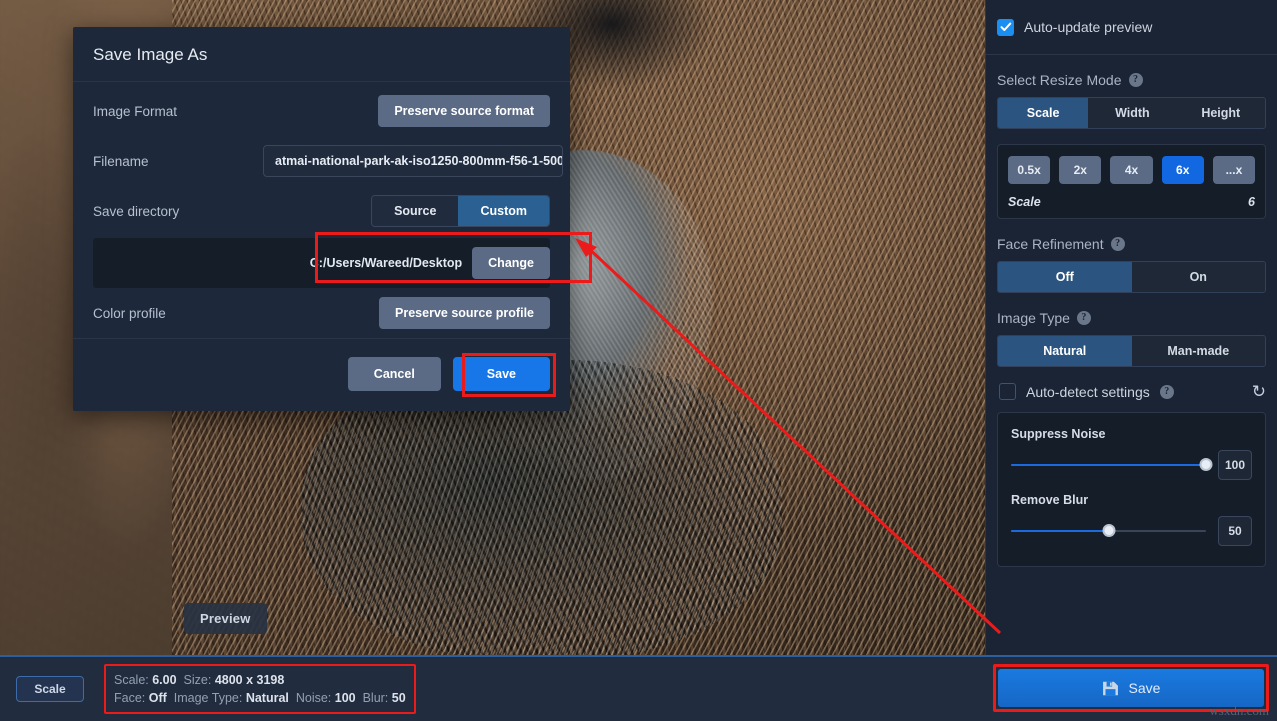  What do you see at coordinates (1110, 688) in the screenshot?
I see `floppy-disk-icon` at bounding box center [1110, 688].